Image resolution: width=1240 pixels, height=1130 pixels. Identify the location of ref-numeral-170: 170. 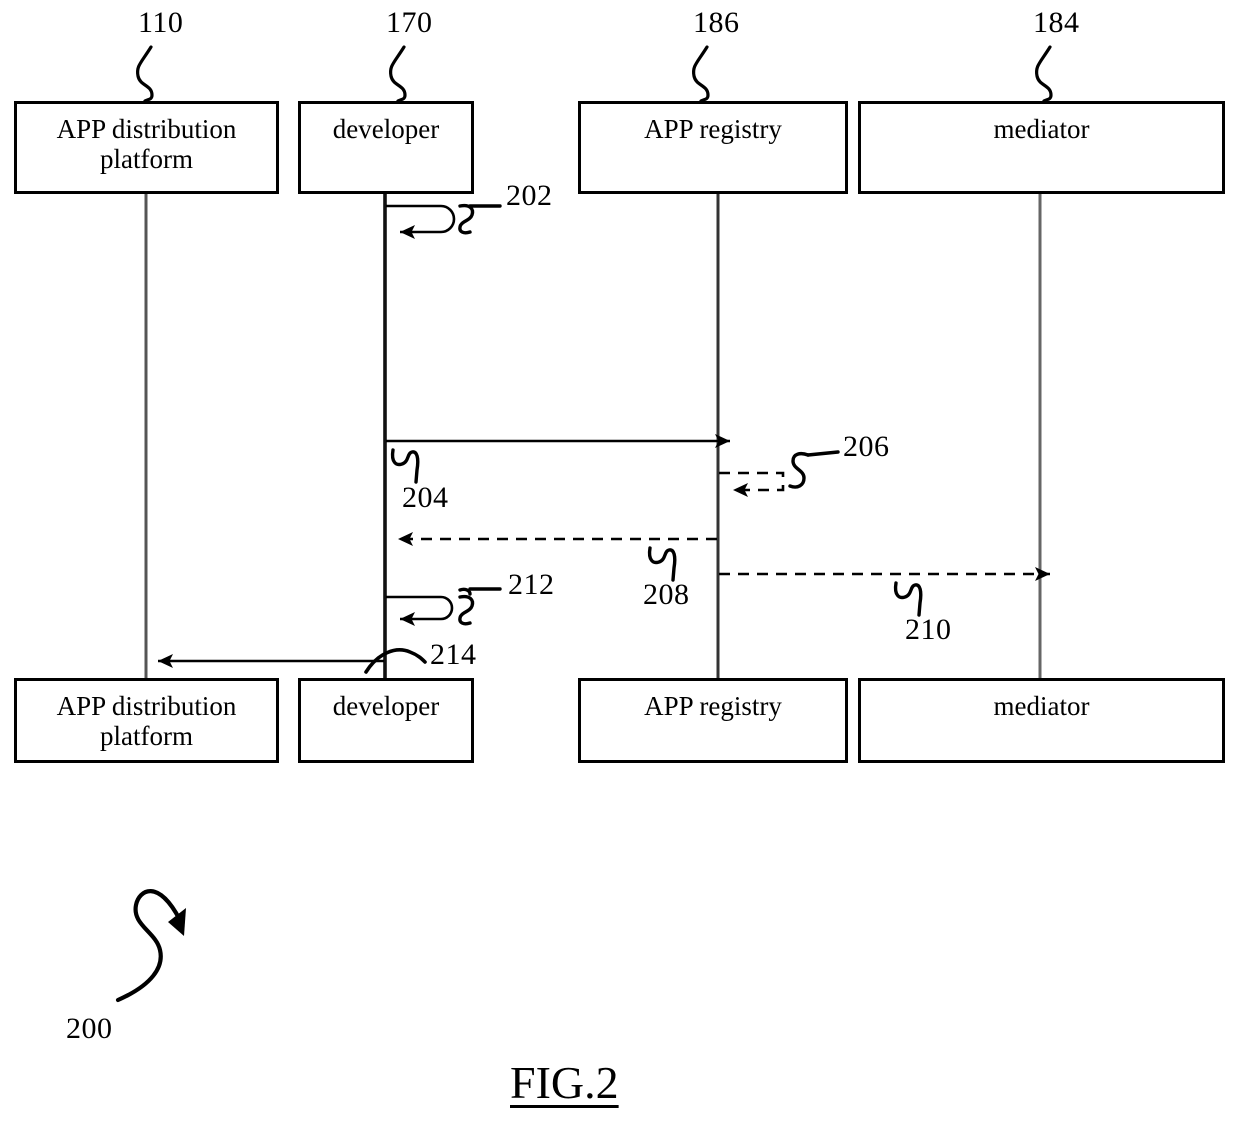
(409, 22).